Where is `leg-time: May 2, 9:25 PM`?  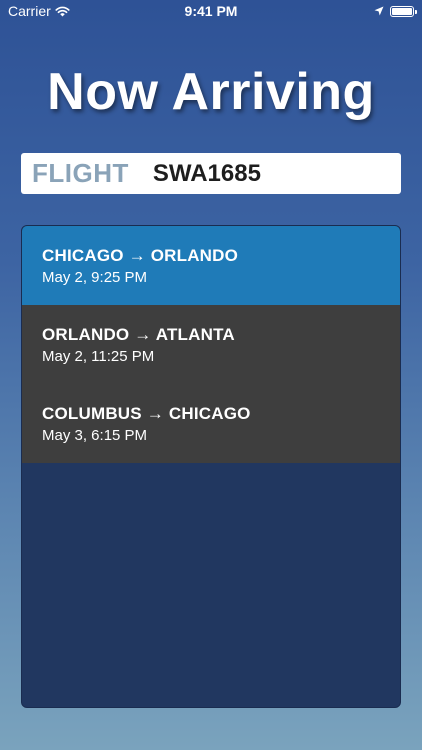
leg-time: May 2, 9:25 PM is located at coordinates (95, 277).